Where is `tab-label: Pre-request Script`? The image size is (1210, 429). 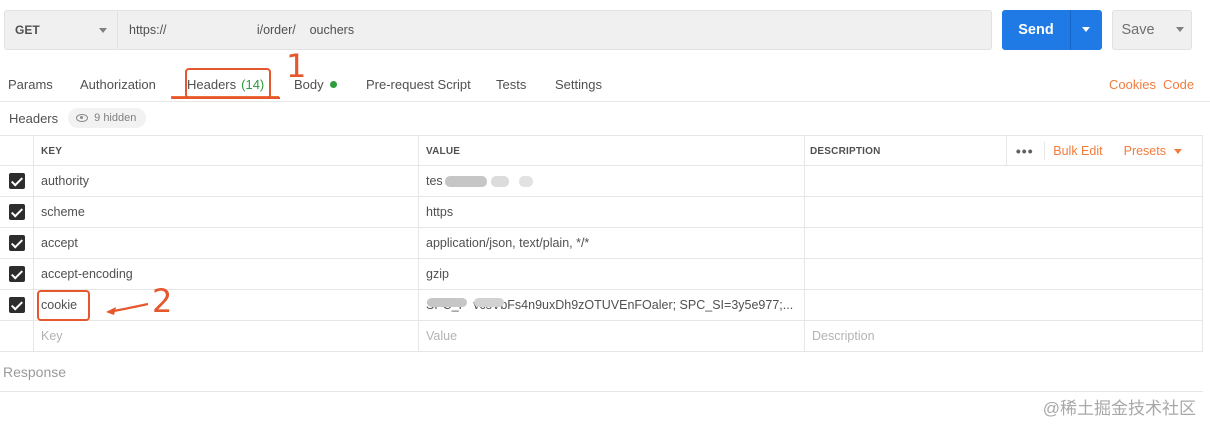
tab-label: Pre-request Script is located at coordinates (418, 84).